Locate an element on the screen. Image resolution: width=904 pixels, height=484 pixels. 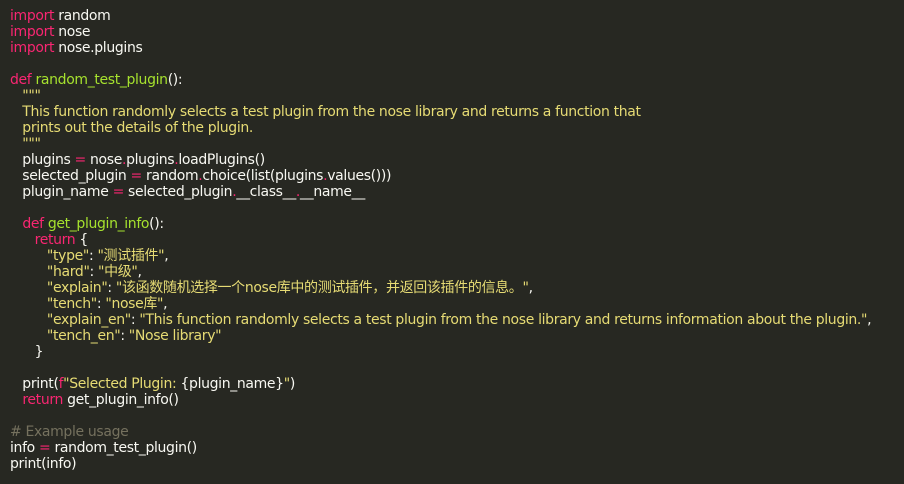
code-token-str: "tench_en" is located at coordinates (83, 336).